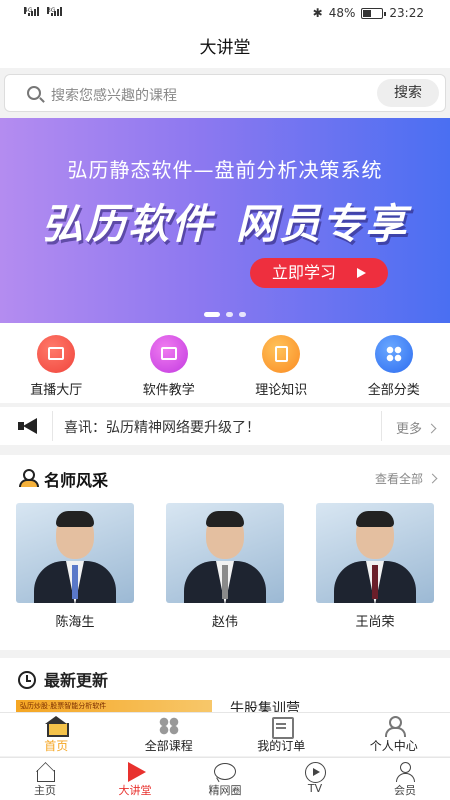  I want to click on thumbnail-text: 弘历炒股·股票智能分析软件, so click(63, 706).